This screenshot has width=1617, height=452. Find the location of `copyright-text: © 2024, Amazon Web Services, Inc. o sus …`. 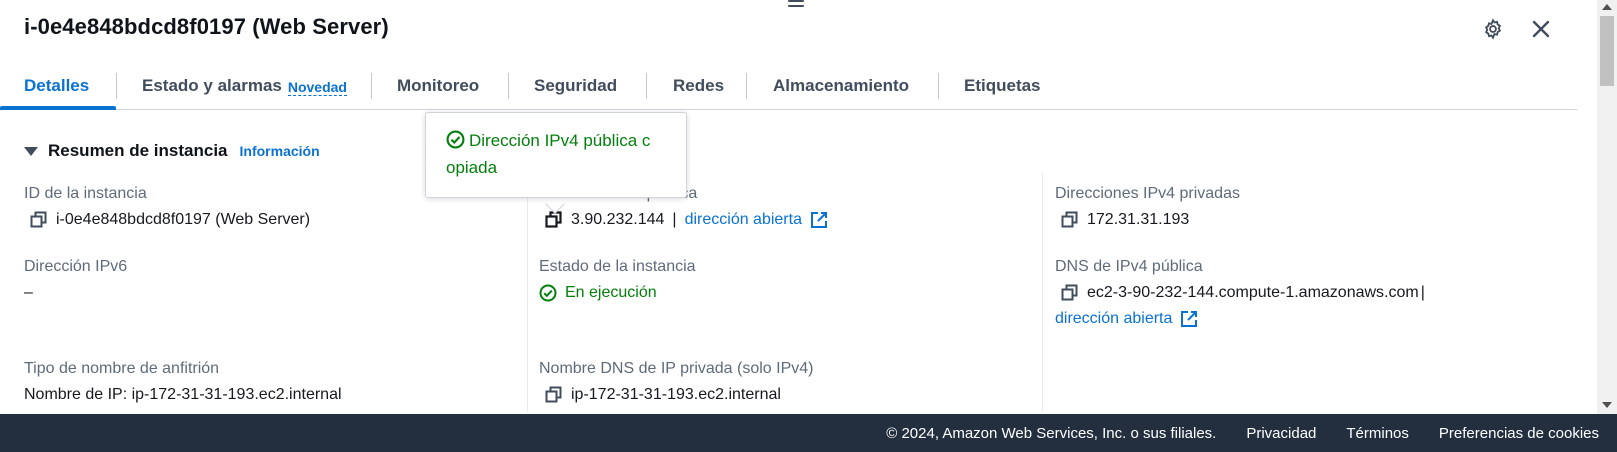

copyright-text: © 2024, Amazon Web Services, Inc. o sus … is located at coordinates (1051, 433).